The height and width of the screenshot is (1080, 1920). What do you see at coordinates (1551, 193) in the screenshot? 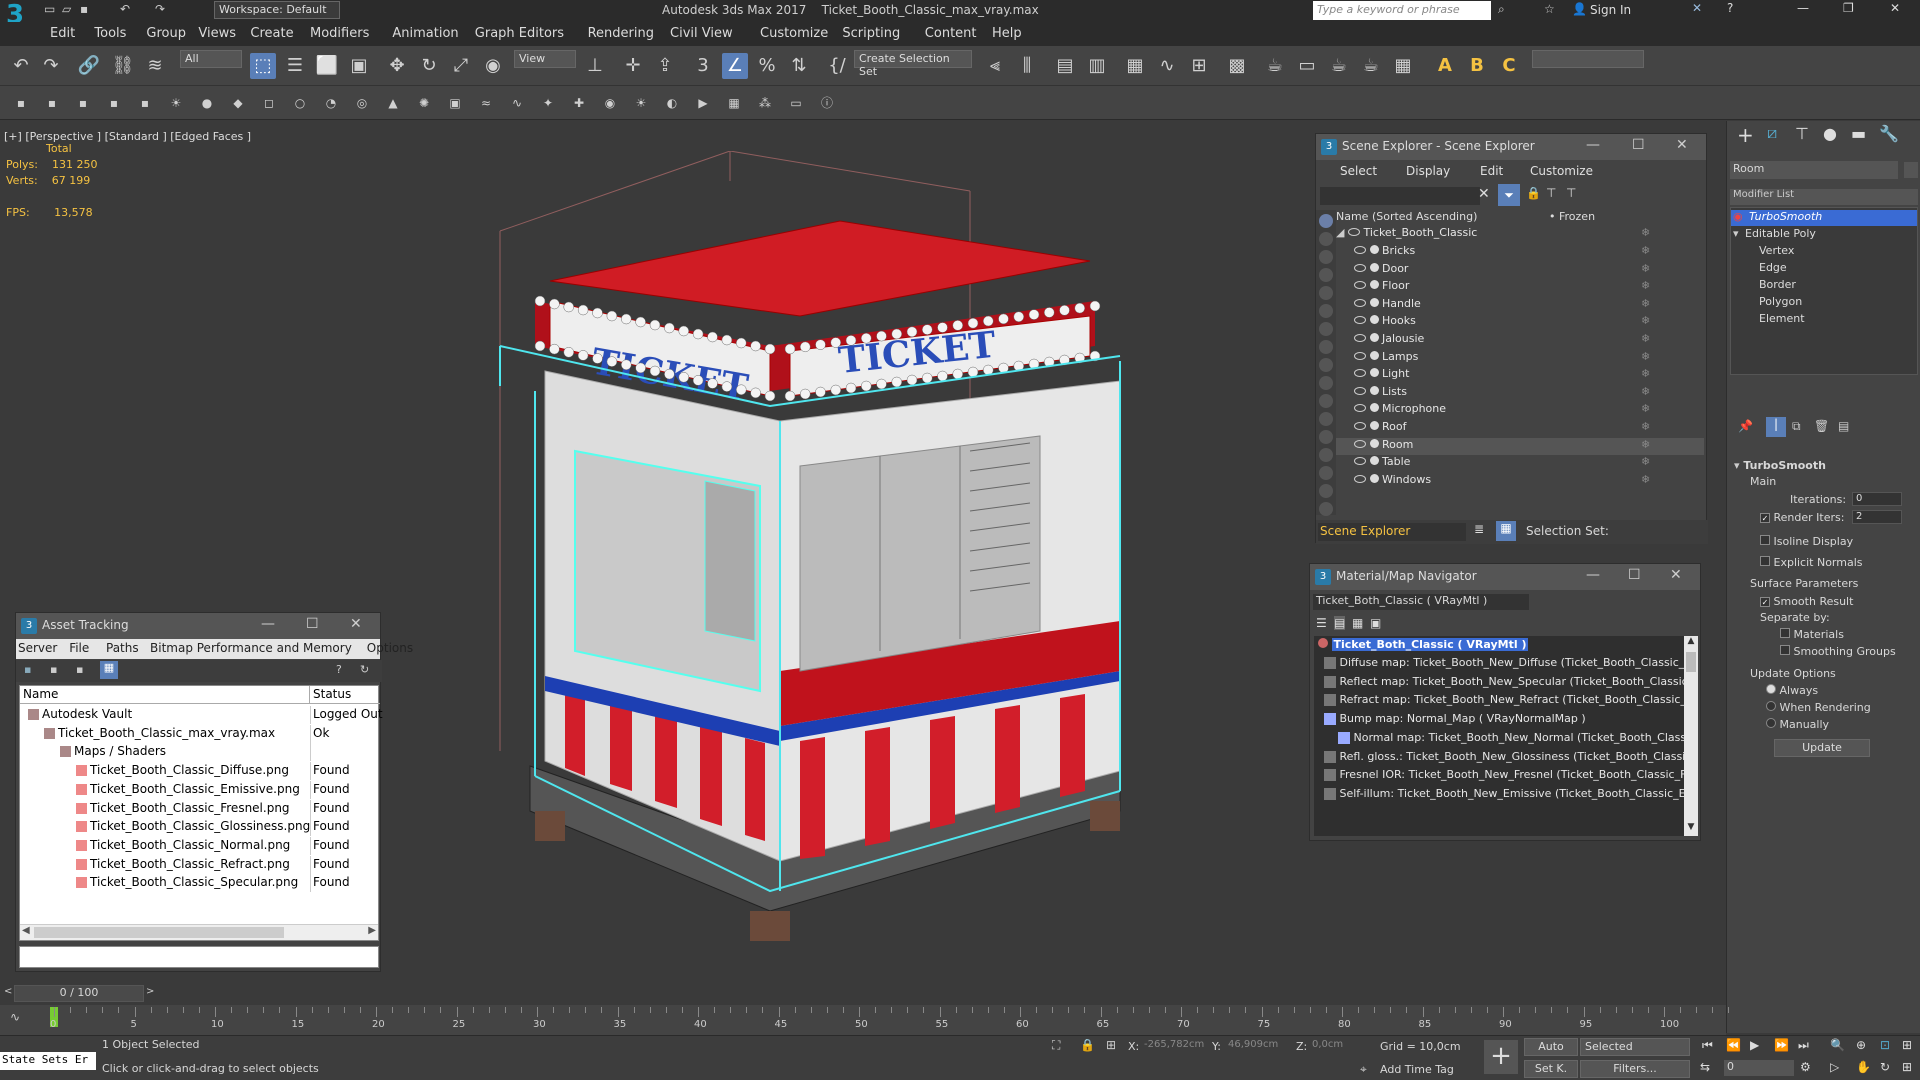
I see `hierarchy-icon: ⊤` at bounding box center [1551, 193].